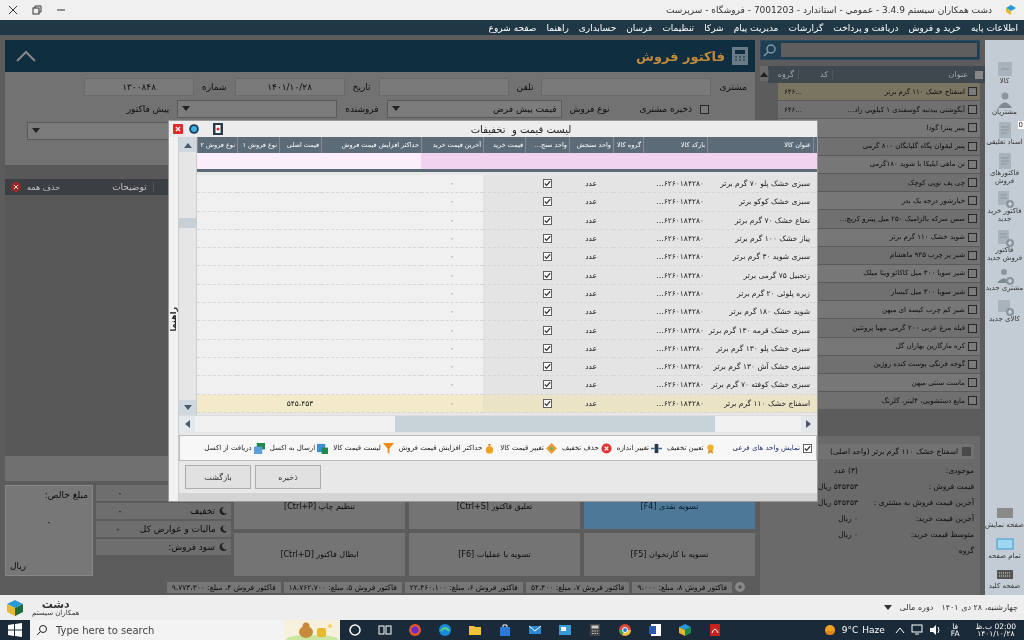 This screenshot has height=640, width=1024. Describe the element at coordinates (223, 547) in the screenshot. I see `moon-icon` at that location.